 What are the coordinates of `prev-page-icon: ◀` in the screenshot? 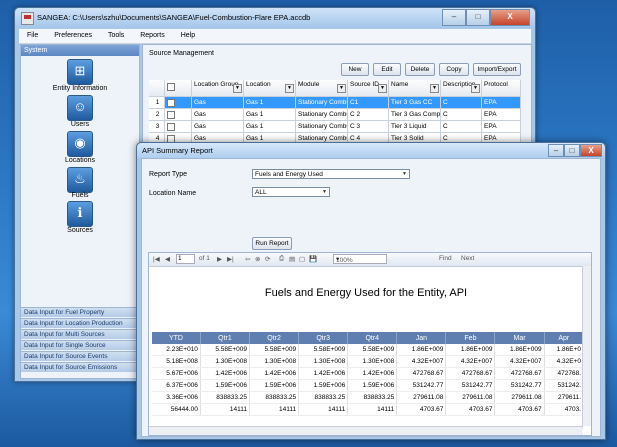 It's located at (167, 259).